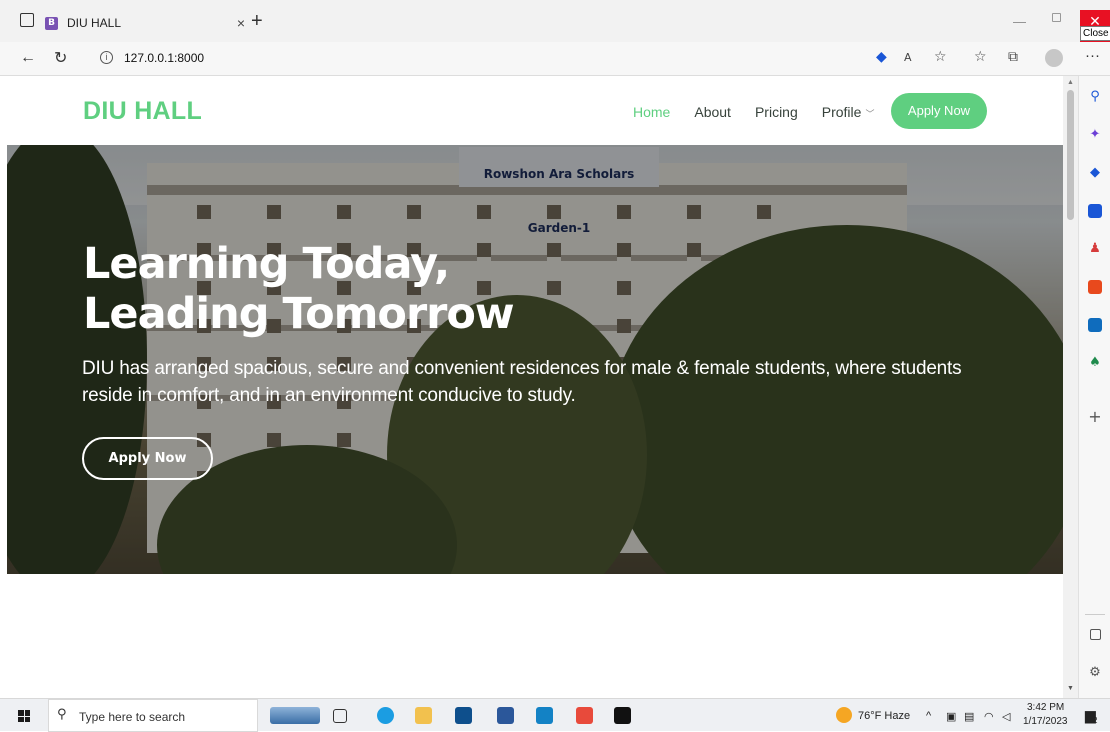  What do you see at coordinates (651, 112) in the screenshot?
I see `nav-home: Home` at bounding box center [651, 112].